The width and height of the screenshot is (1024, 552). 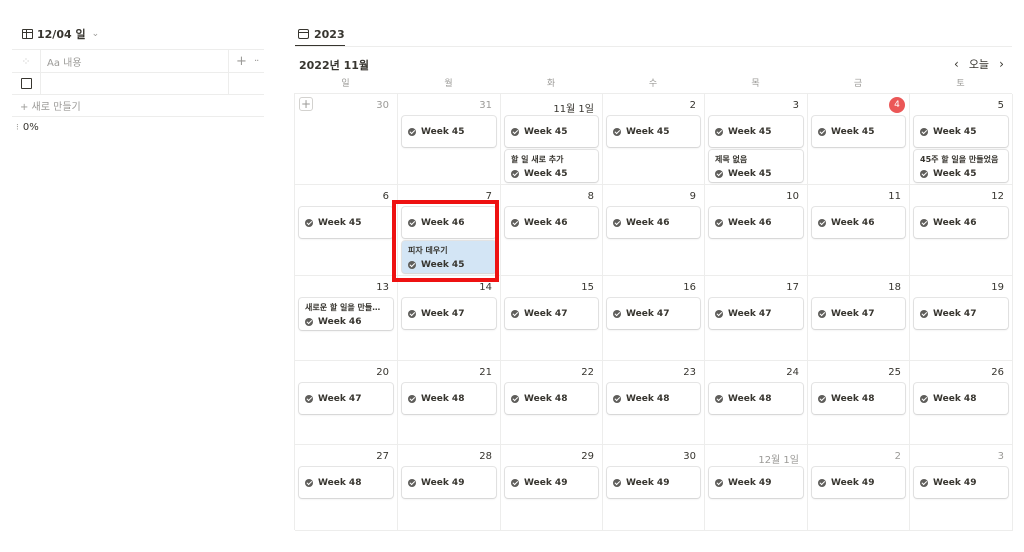 What do you see at coordinates (979, 64) in the screenshot?
I see `today-button: 오늘` at bounding box center [979, 64].